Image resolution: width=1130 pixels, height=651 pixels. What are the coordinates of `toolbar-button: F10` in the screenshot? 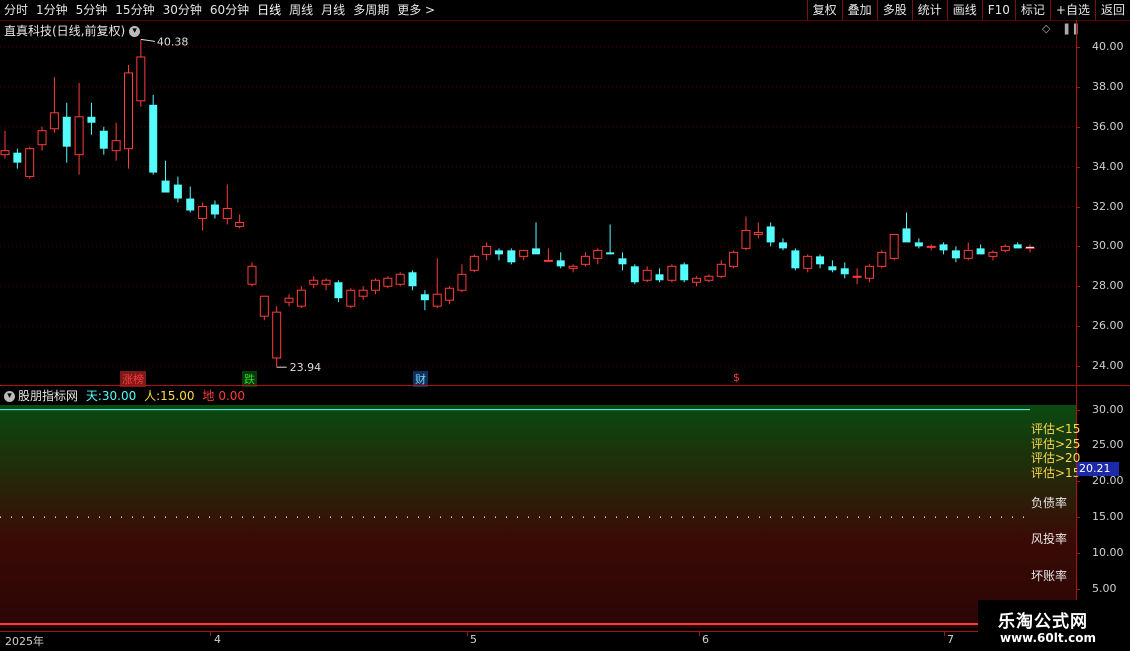 It's located at (998, 10).